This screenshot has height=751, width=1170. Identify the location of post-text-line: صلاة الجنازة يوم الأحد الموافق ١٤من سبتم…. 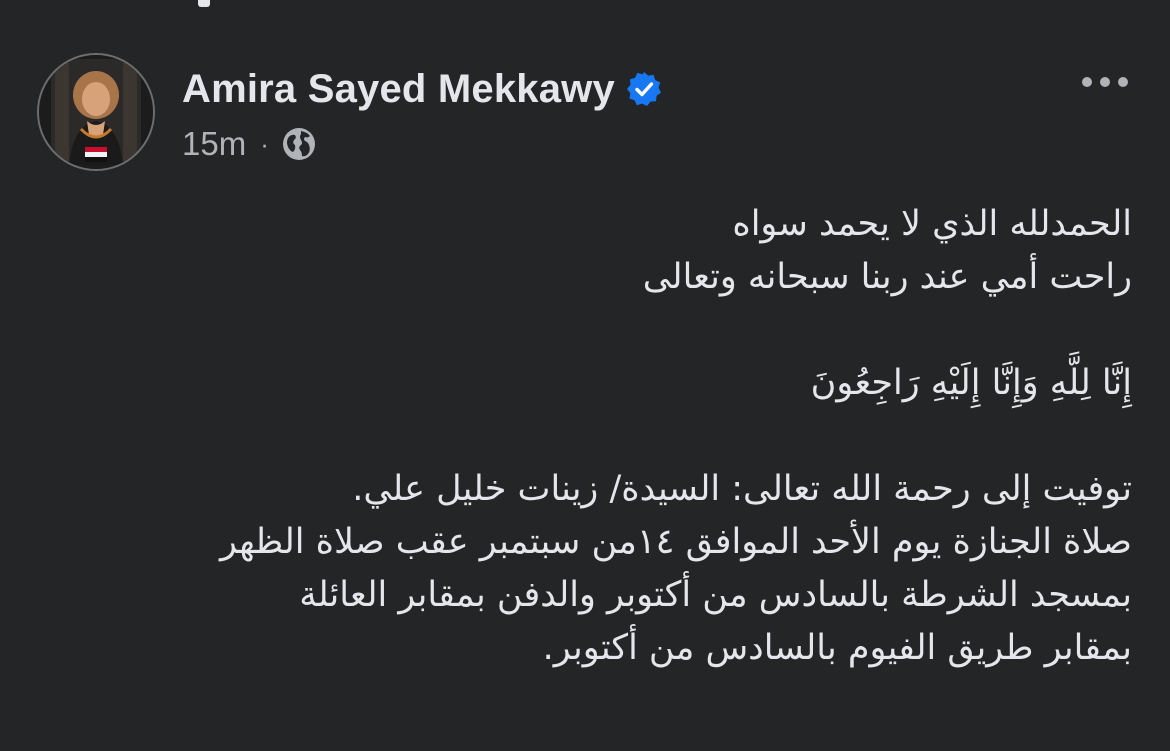
(675, 542).